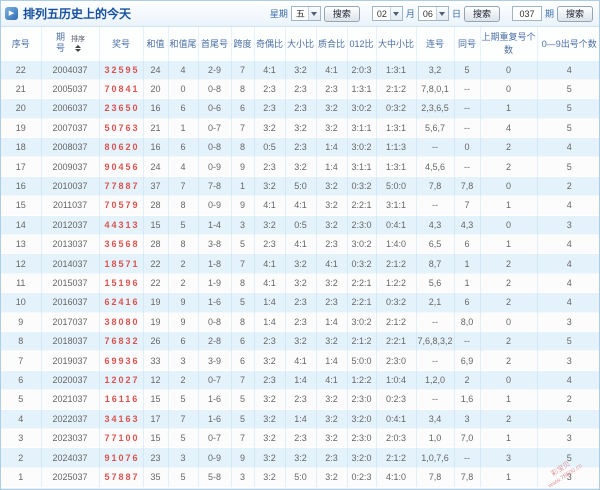 The width and height of the screenshot is (600, 490). Describe the element at coordinates (300, 14) in the screenshot. I see `weekday-select-value: 五` at that location.